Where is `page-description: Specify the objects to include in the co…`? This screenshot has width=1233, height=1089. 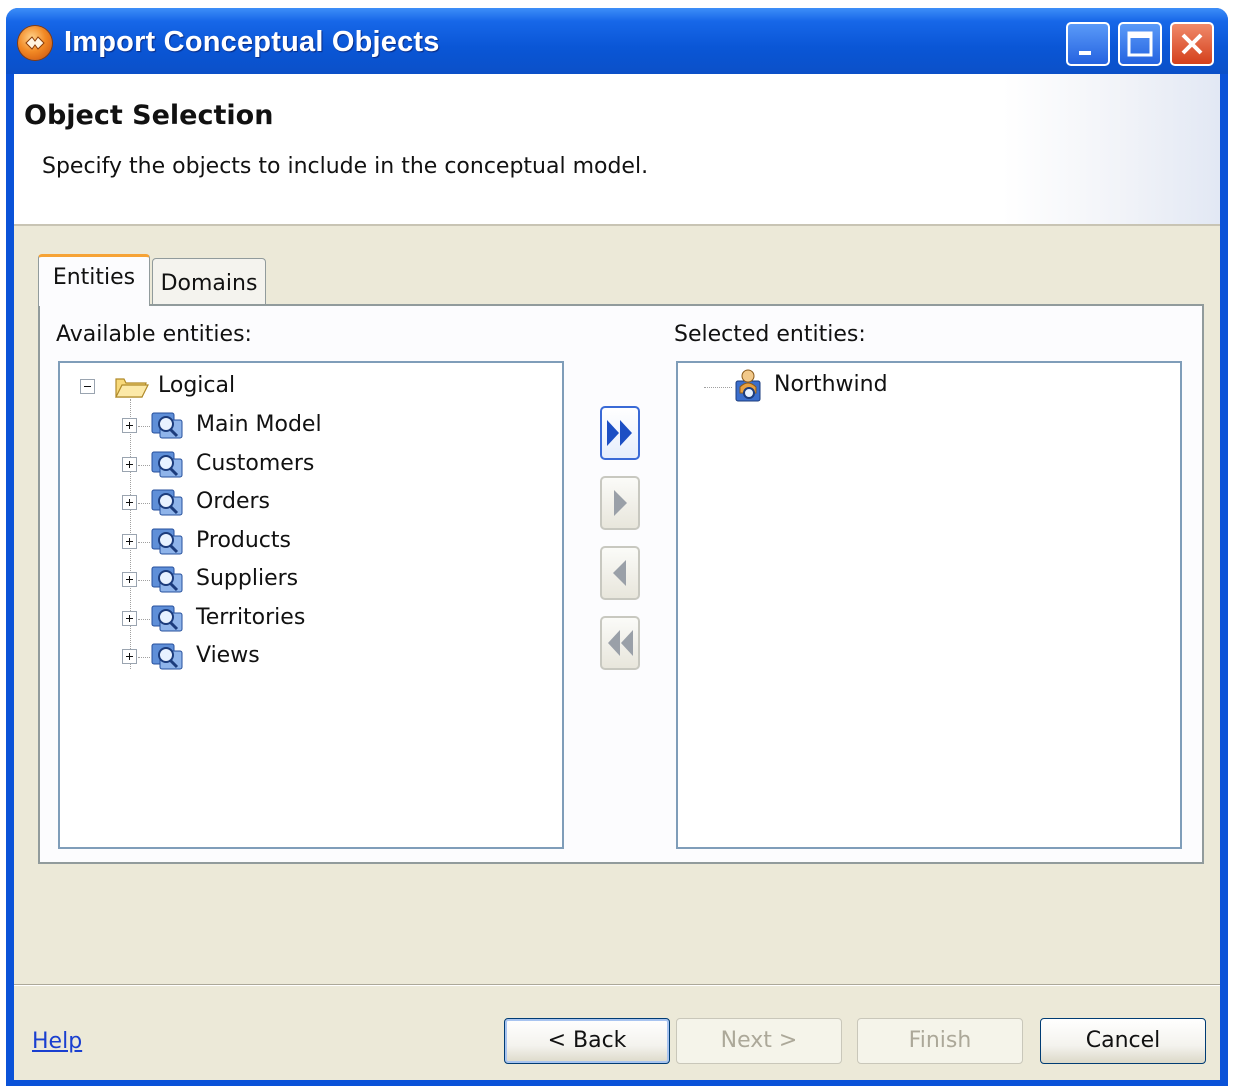
page-description: Specify the objects to include in the co… is located at coordinates (345, 166).